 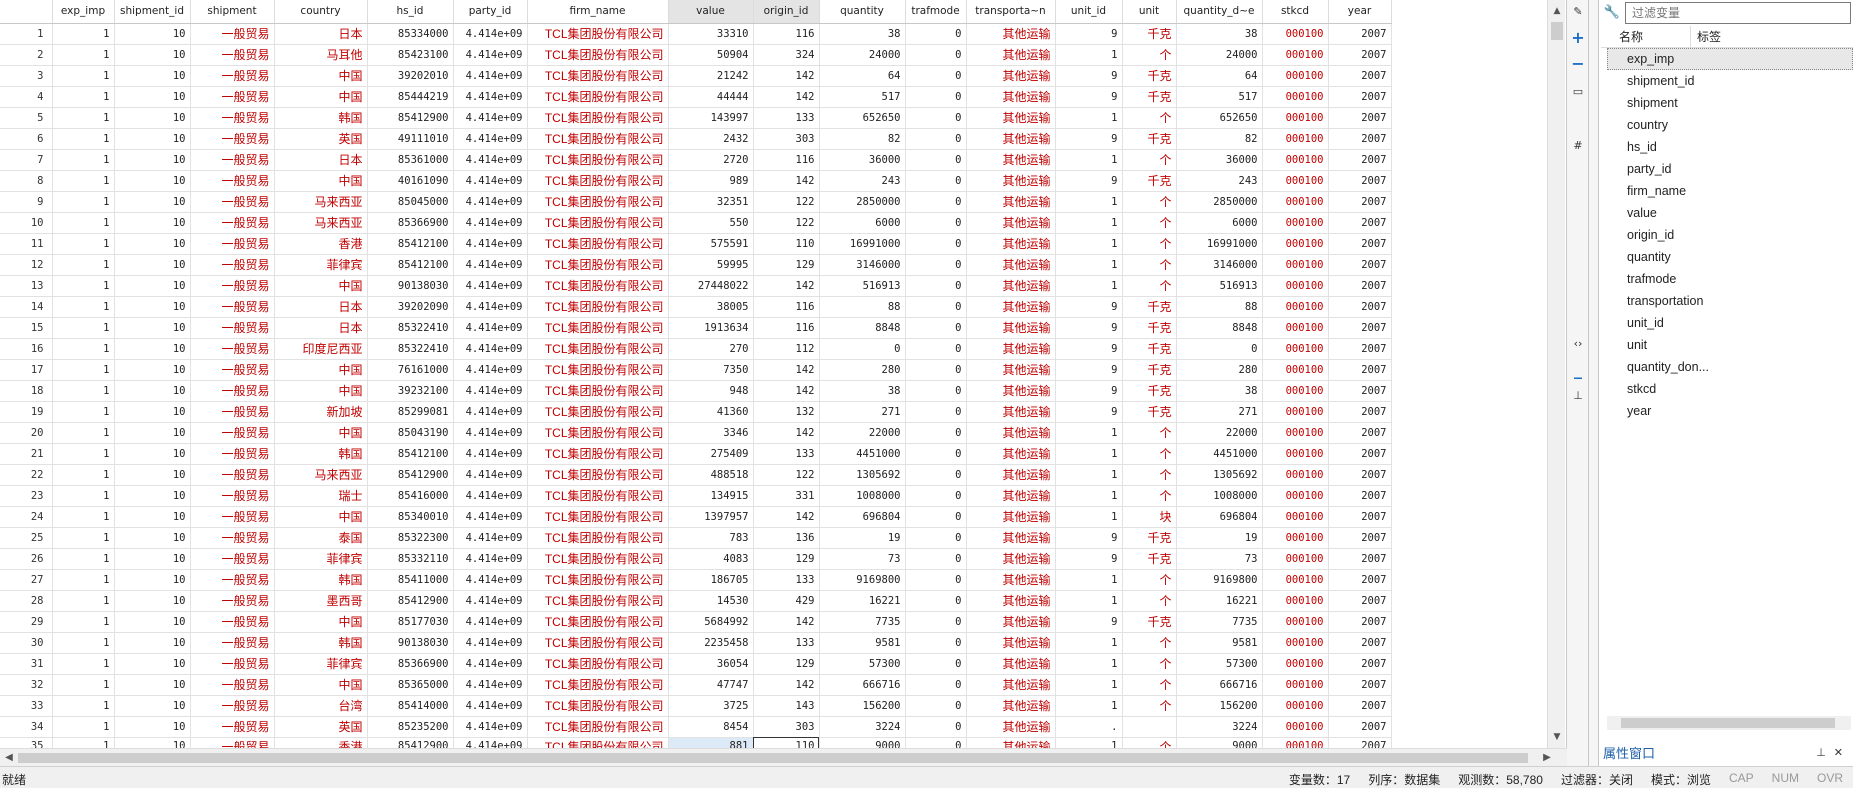 What do you see at coordinates (1730, 411) in the screenshot?
I see `variable-list-item: year` at bounding box center [1730, 411].